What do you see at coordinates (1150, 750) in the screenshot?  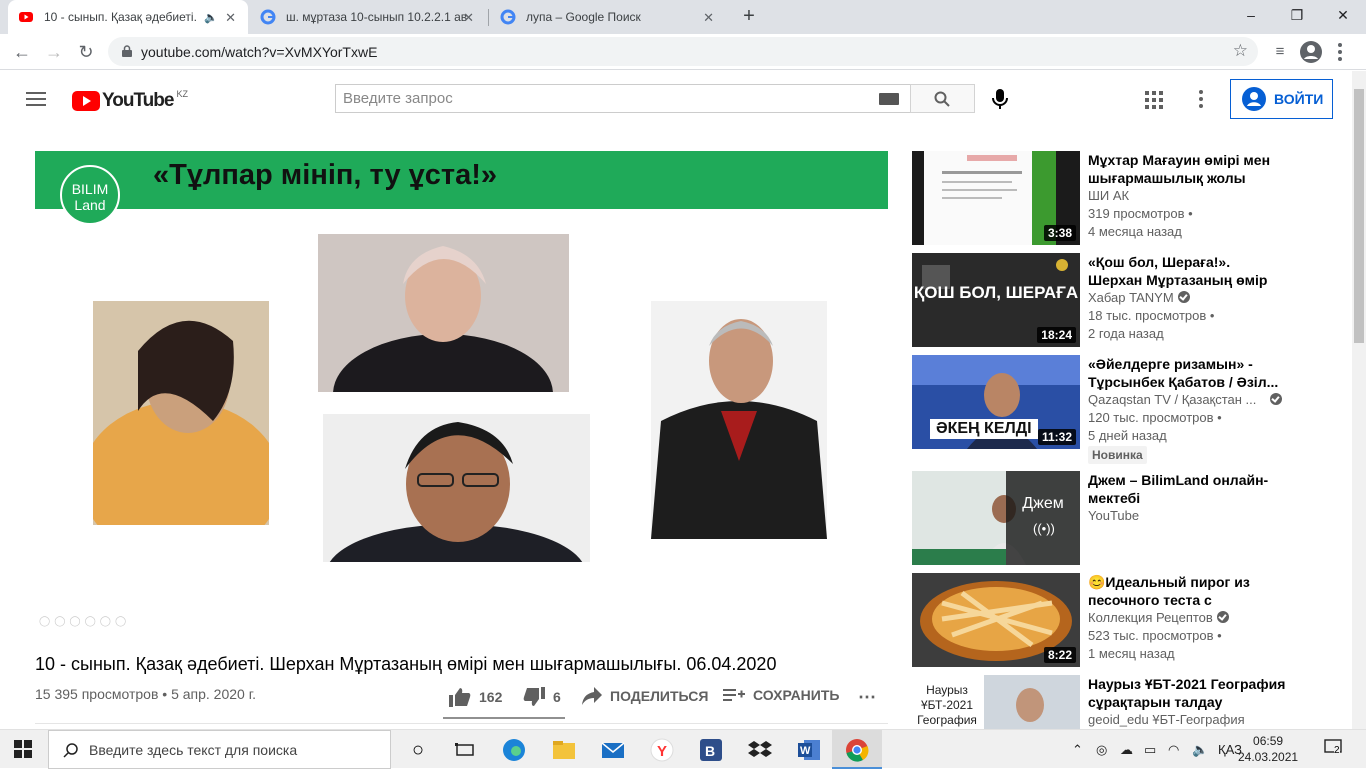 I see `battery-icon: ▭` at bounding box center [1150, 750].